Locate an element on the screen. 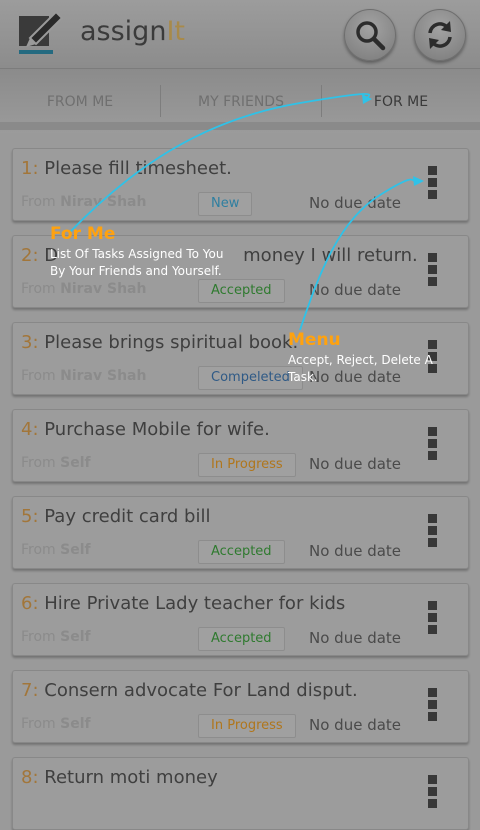 The width and height of the screenshot is (480, 830). search-button is located at coordinates (370, 35).